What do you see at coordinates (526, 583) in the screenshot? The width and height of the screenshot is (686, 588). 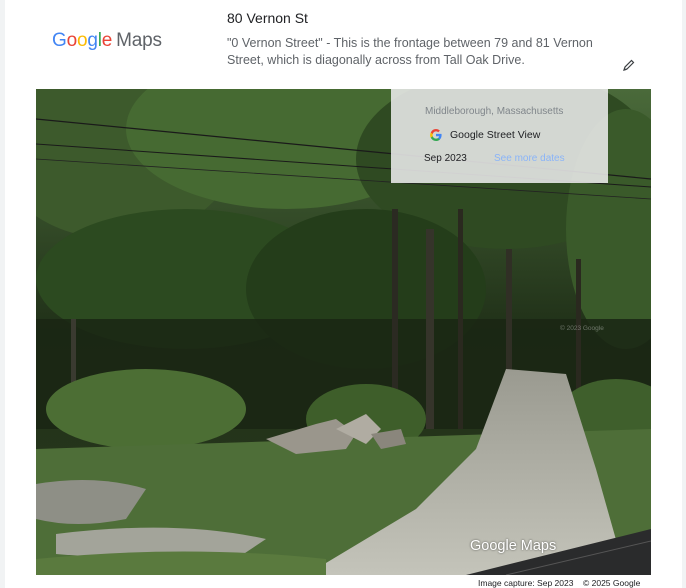 I see `image-capture-date: Image capture: Sep 2023` at bounding box center [526, 583].